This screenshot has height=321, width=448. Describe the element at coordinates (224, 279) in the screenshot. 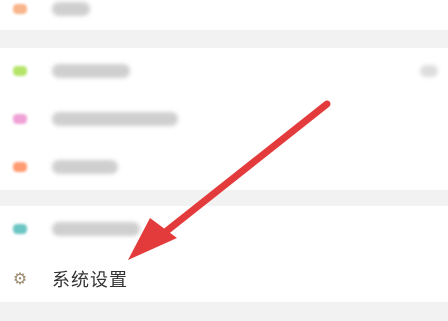

I see `system-settings-item: ⚙ 系统设置` at that location.